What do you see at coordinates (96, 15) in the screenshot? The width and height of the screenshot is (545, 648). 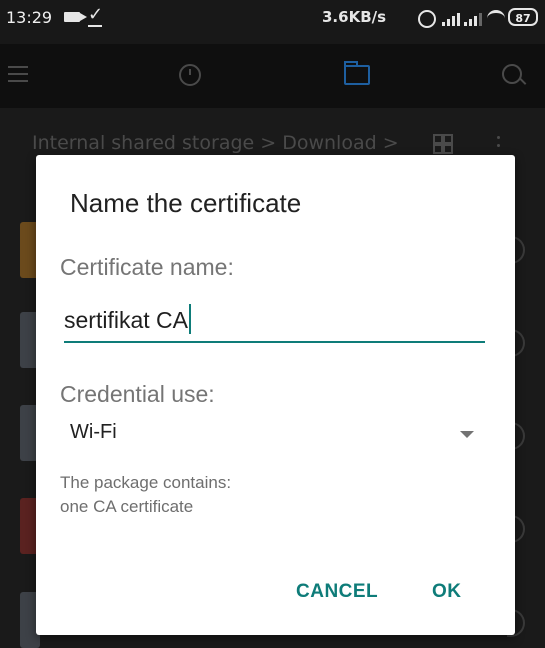 I see `download-done-icon: ✓` at bounding box center [96, 15].